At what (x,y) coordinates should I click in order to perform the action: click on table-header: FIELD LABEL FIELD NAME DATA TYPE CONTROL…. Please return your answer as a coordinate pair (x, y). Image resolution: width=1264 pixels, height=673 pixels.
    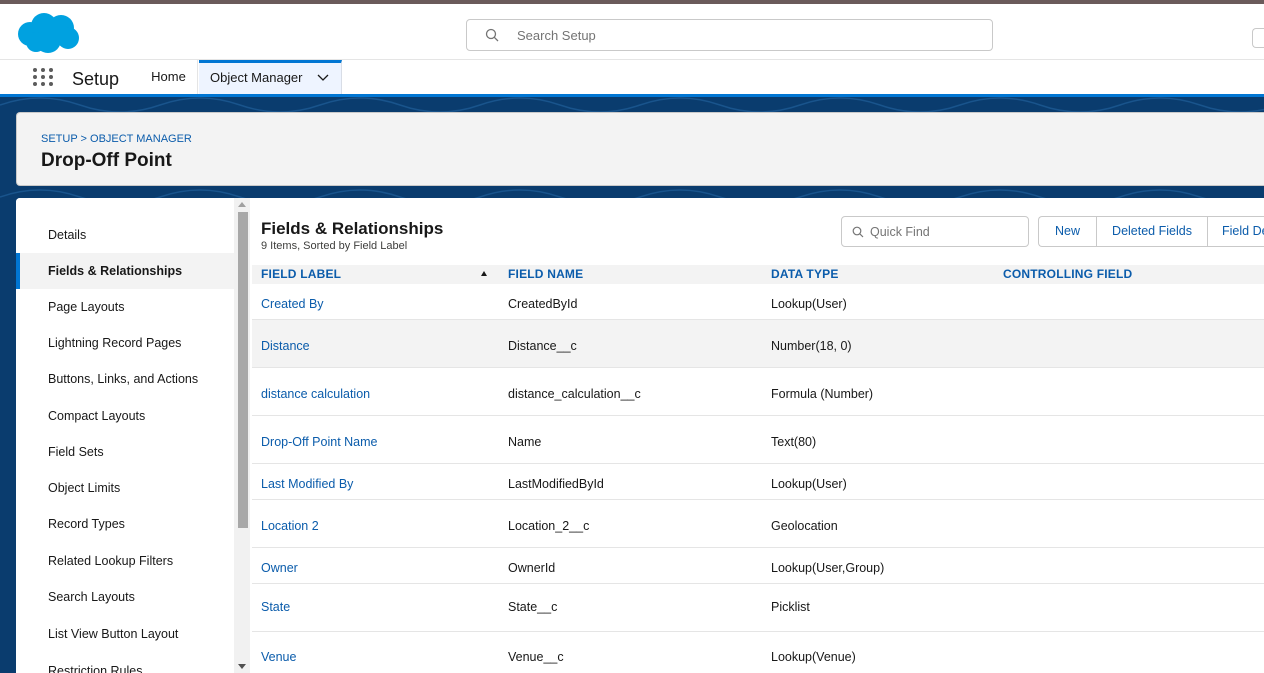
    Looking at the image, I should click on (758, 274).